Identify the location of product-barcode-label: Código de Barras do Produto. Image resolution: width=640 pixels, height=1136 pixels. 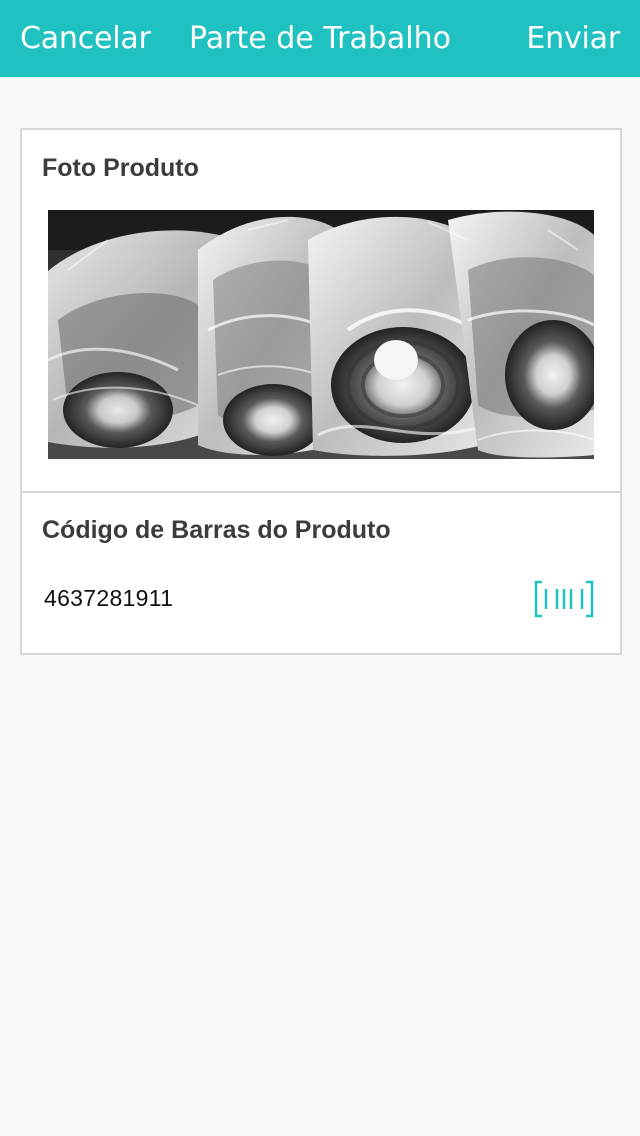
(216, 530).